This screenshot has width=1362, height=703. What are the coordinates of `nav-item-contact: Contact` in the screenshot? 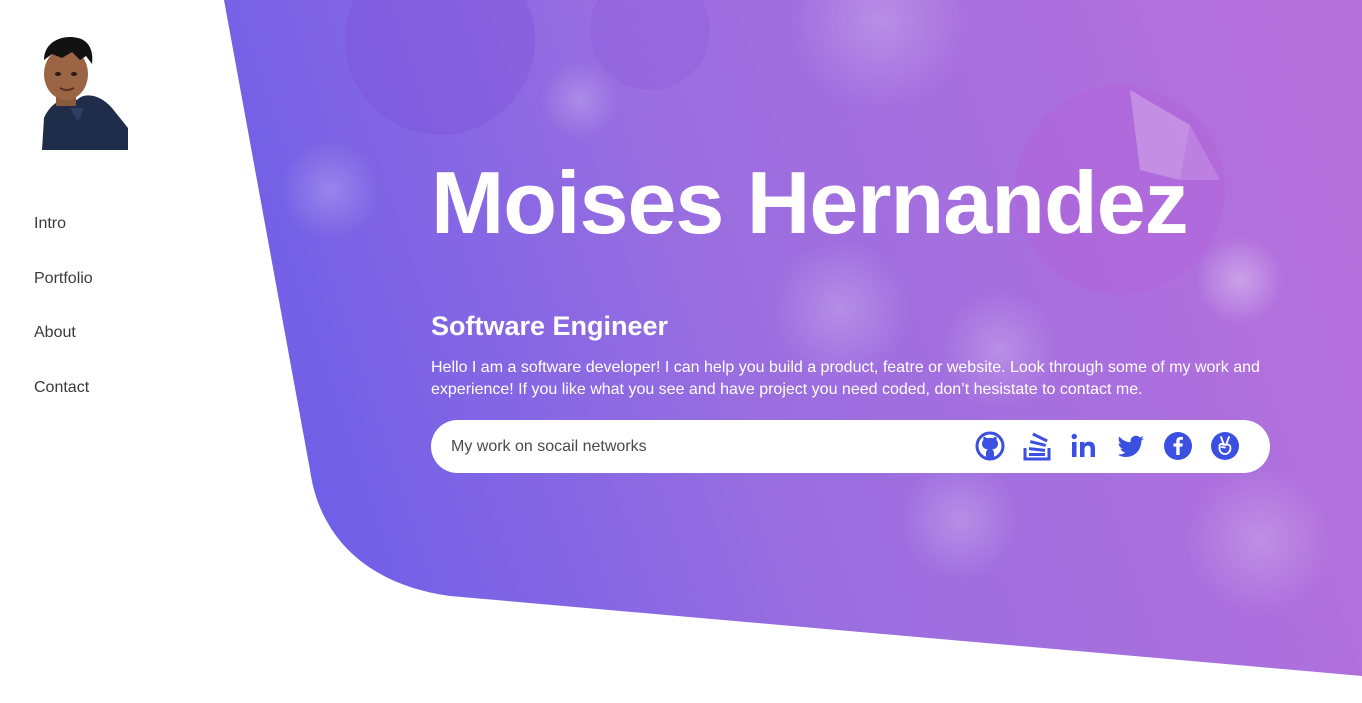 It's located at (63, 406).